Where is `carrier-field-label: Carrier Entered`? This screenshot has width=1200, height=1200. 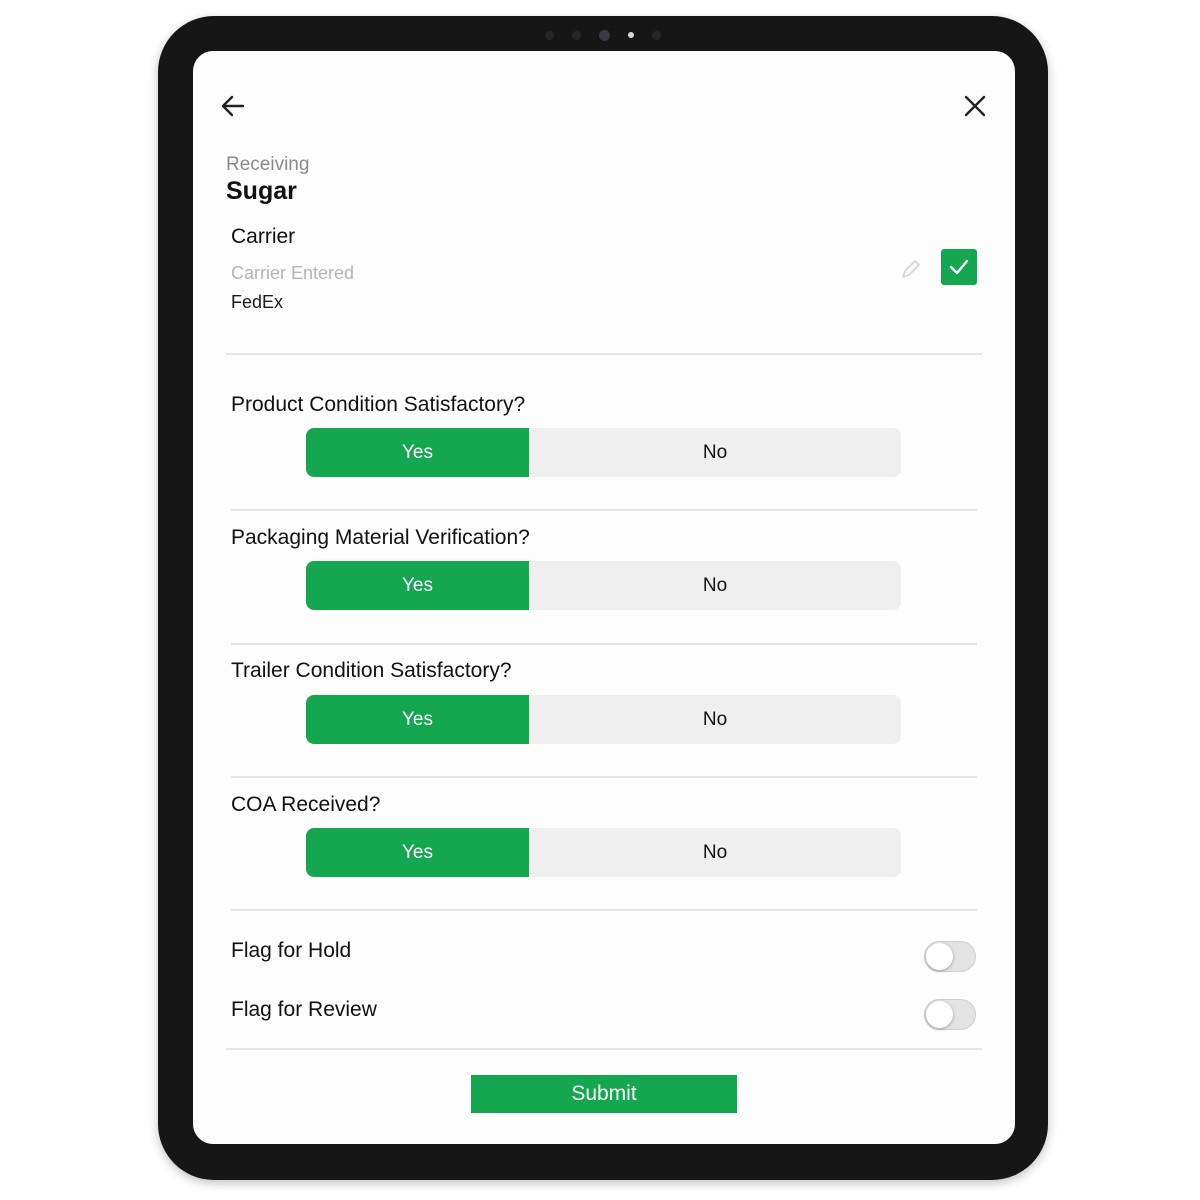
carrier-field-label: Carrier Entered is located at coordinates (293, 273).